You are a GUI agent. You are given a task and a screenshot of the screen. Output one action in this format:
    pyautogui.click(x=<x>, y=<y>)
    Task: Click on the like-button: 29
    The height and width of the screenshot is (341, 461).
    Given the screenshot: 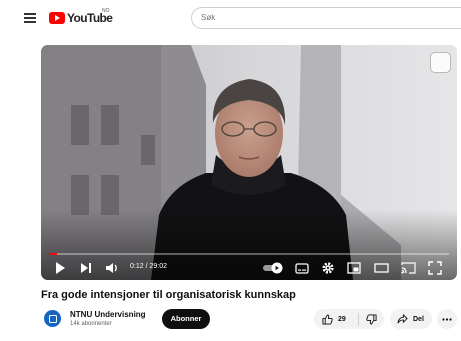 What is the action you would take?
    pyautogui.click(x=336, y=319)
    